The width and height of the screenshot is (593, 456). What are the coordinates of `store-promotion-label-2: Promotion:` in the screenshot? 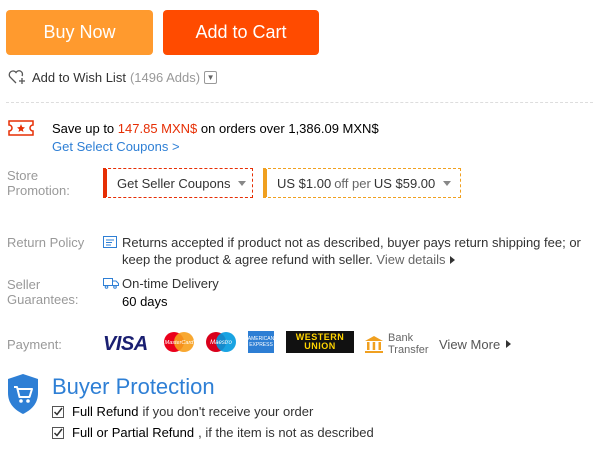 It's located at (38, 190).